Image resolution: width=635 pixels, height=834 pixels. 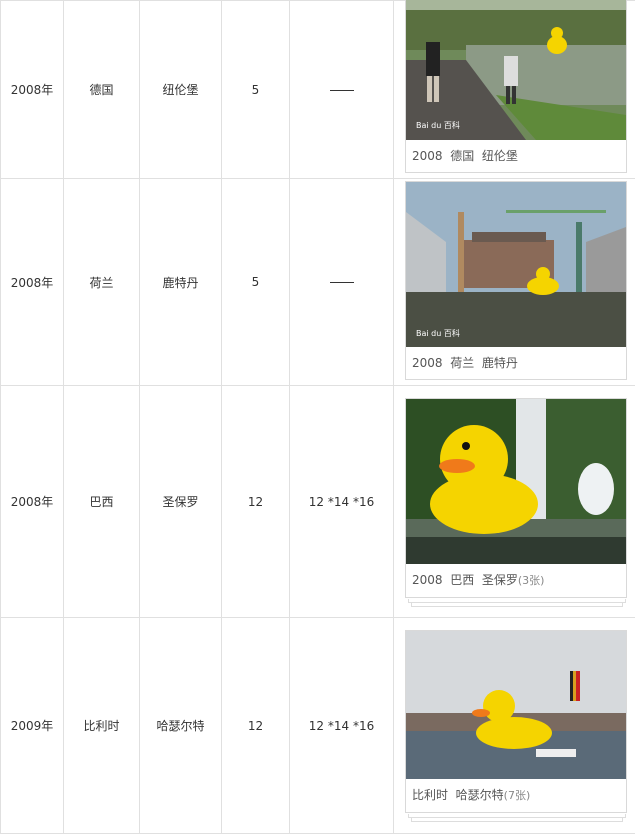 What do you see at coordinates (480, 795) in the screenshot?
I see `caption-city: 哈瑟尔特` at bounding box center [480, 795].